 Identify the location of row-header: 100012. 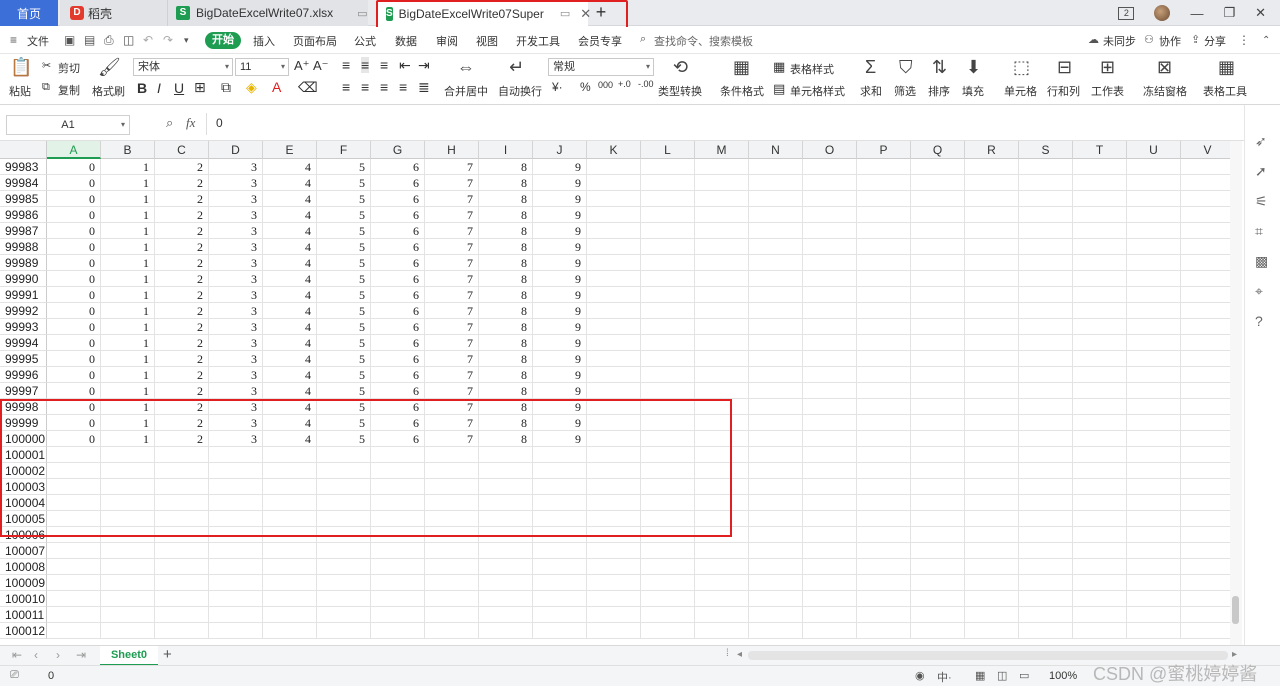
(23, 631).